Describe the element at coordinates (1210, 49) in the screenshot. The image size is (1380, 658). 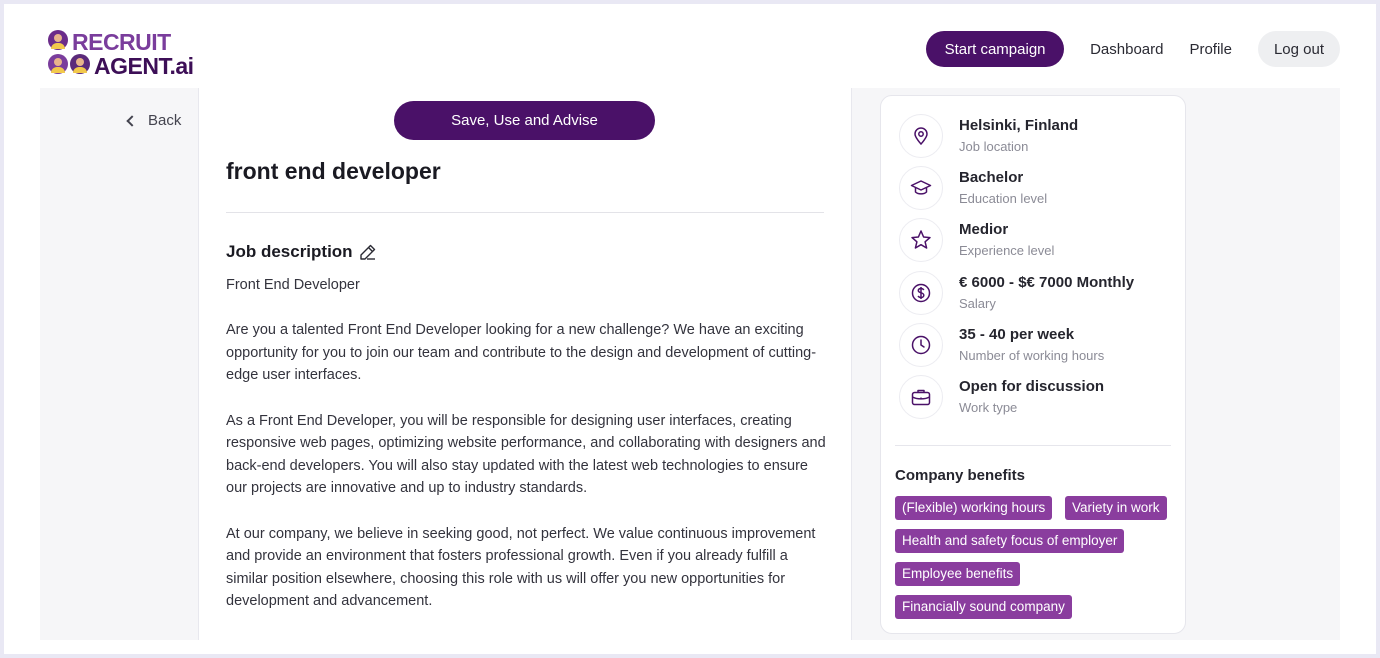
I see `nav-profile-link: Profile` at that location.